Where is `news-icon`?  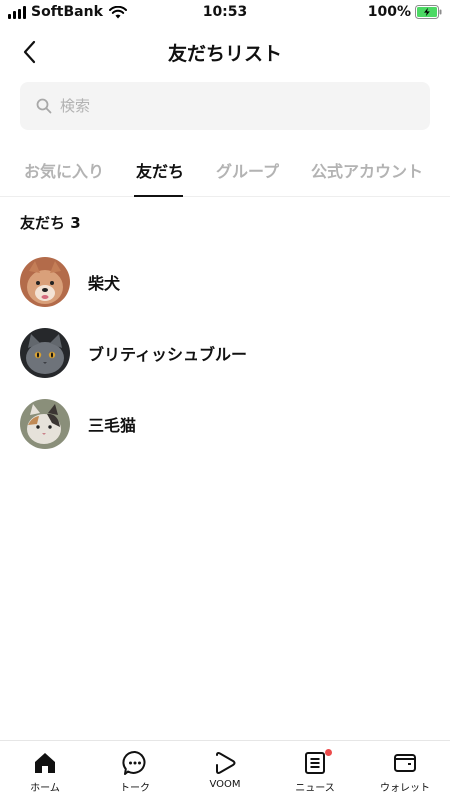
news-icon is located at coordinates (315, 763).